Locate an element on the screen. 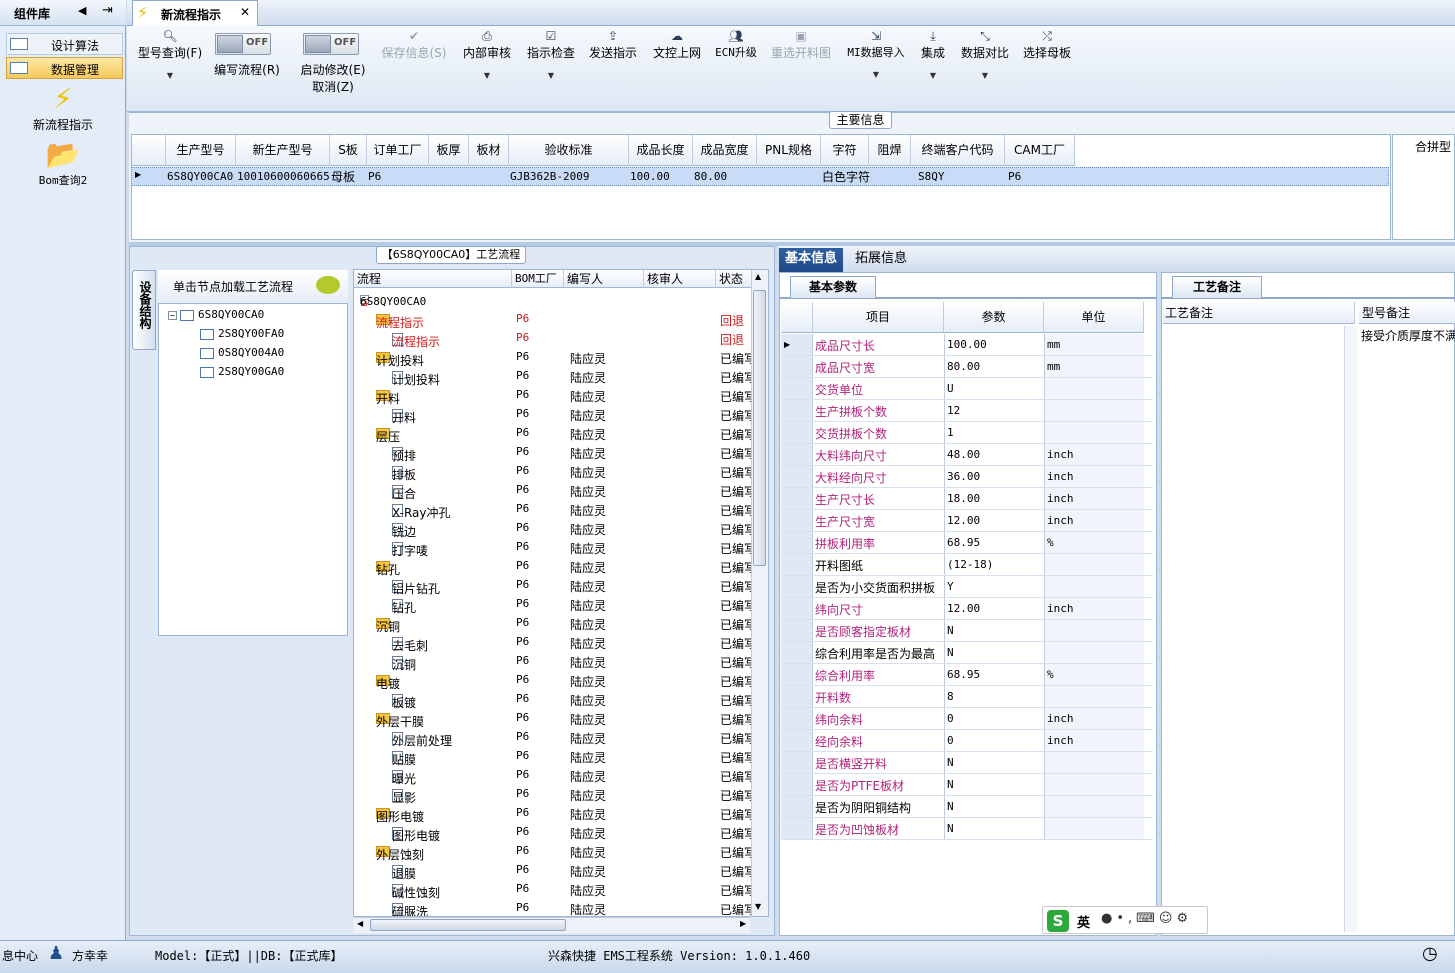 Image resolution: width=1455 pixels, height=973 pixels. speech-bubble-icon is located at coordinates (328, 285).